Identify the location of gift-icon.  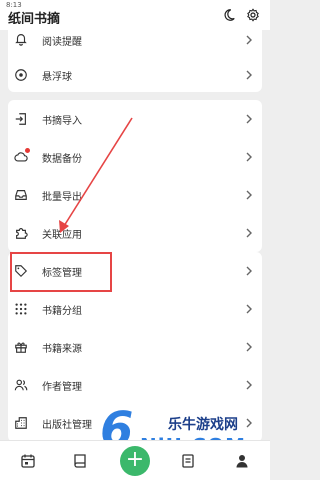
(21, 347).